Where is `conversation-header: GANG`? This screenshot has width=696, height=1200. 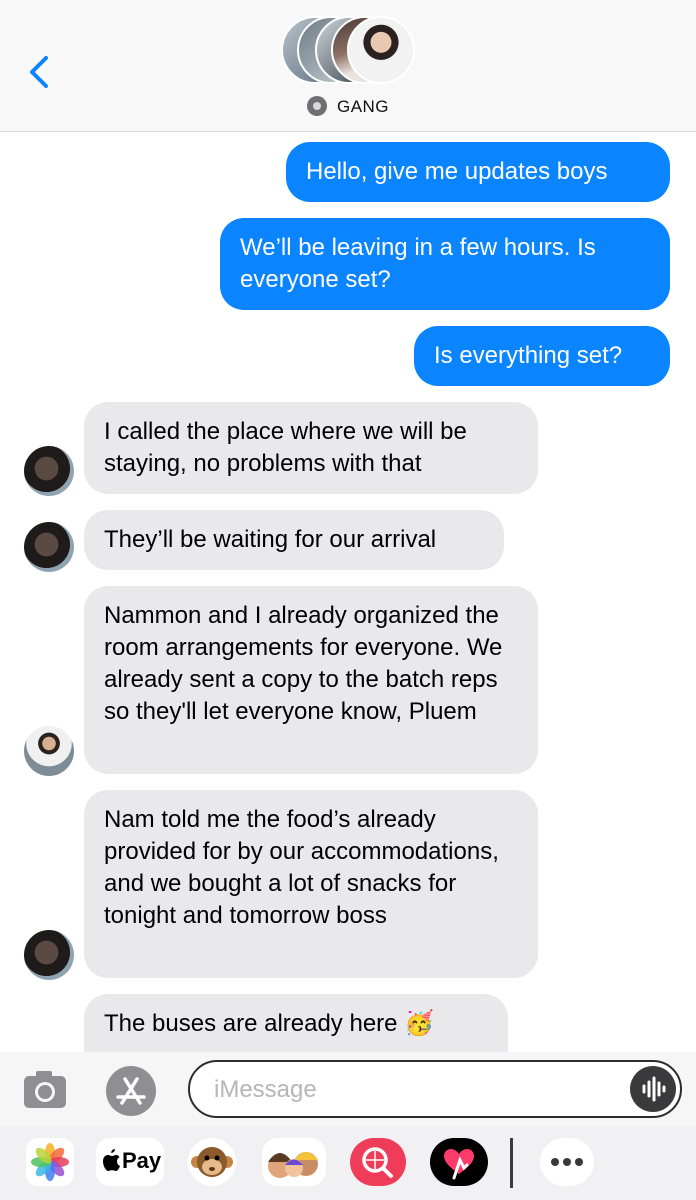
conversation-header: GANG is located at coordinates (348, 66).